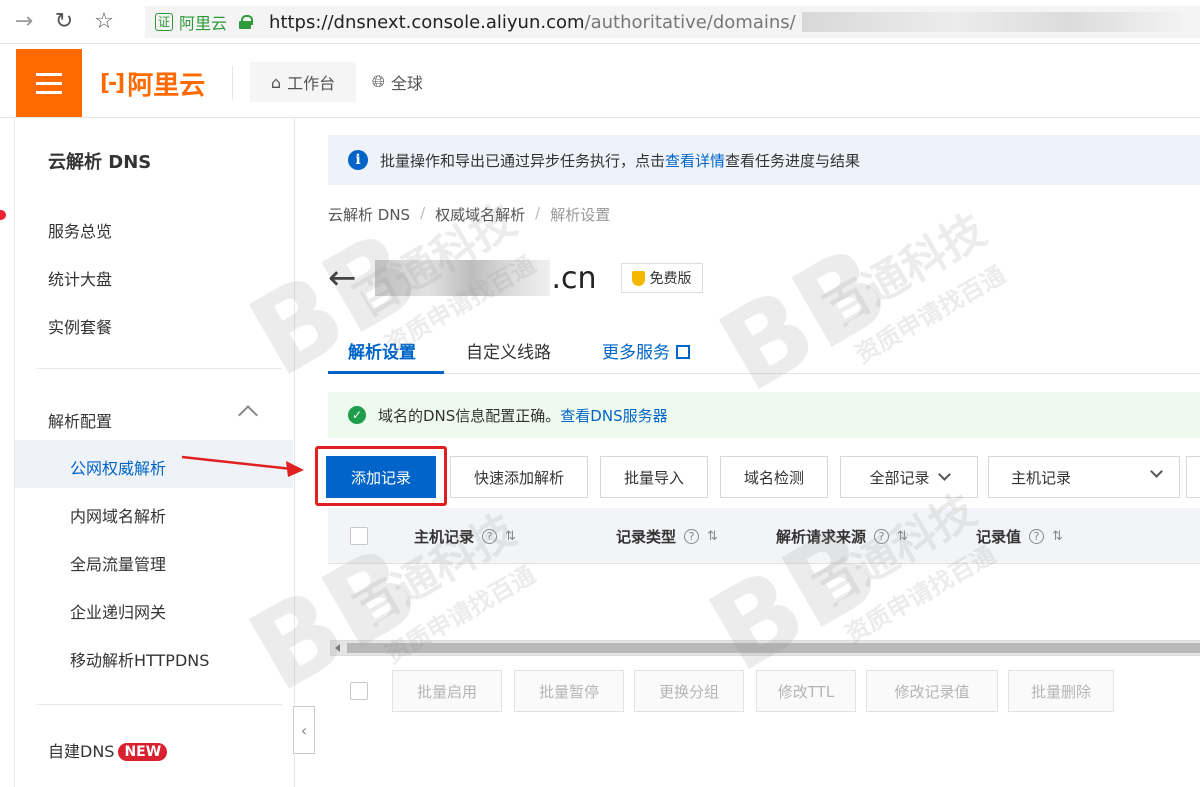 The width and height of the screenshot is (1200, 787). What do you see at coordinates (378, 81) in the screenshot?
I see `globe-icon: 🌐︎` at bounding box center [378, 81].